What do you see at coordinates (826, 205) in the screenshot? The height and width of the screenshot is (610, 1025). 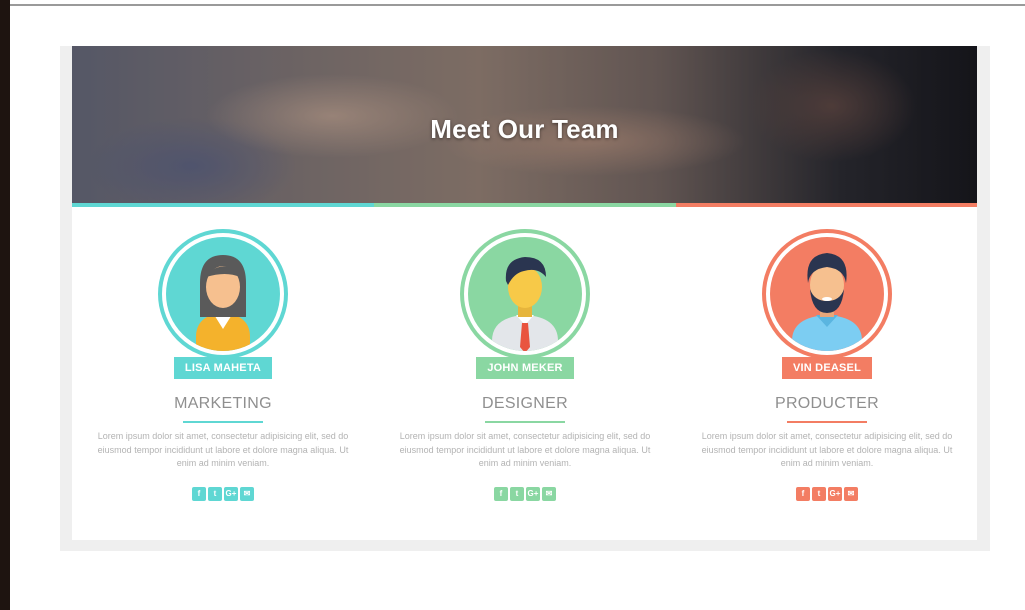 I see `accent-bar-coral` at bounding box center [826, 205].